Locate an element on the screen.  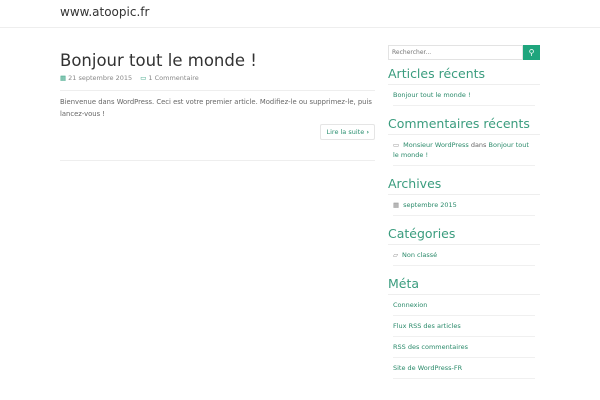
site-header: www.atoopic.fr is located at coordinates (300, 14).